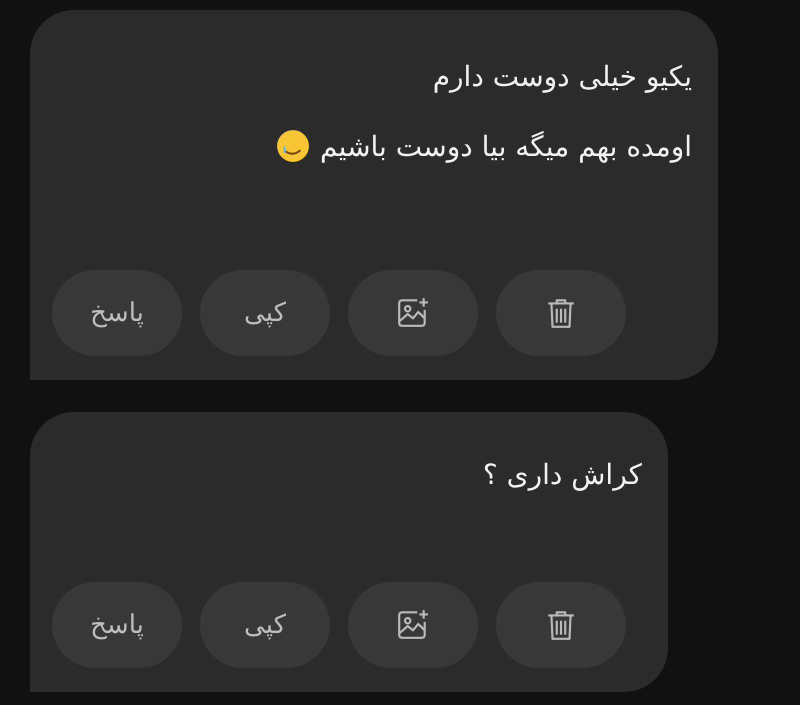 Image resolution: width=800 pixels, height=705 pixels. Describe the element at coordinates (506, 146) in the screenshot. I see `message-text: اومده بهم میگه بیا دوست باشیم` at that location.